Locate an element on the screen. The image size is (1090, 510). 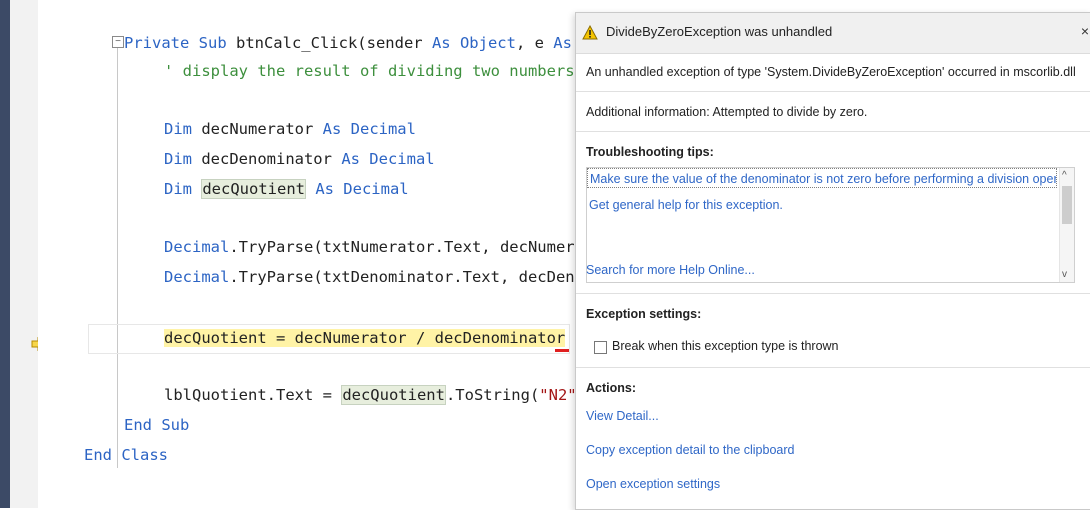
scroll-up-icon: ^ is located at coordinates (1064, 175).